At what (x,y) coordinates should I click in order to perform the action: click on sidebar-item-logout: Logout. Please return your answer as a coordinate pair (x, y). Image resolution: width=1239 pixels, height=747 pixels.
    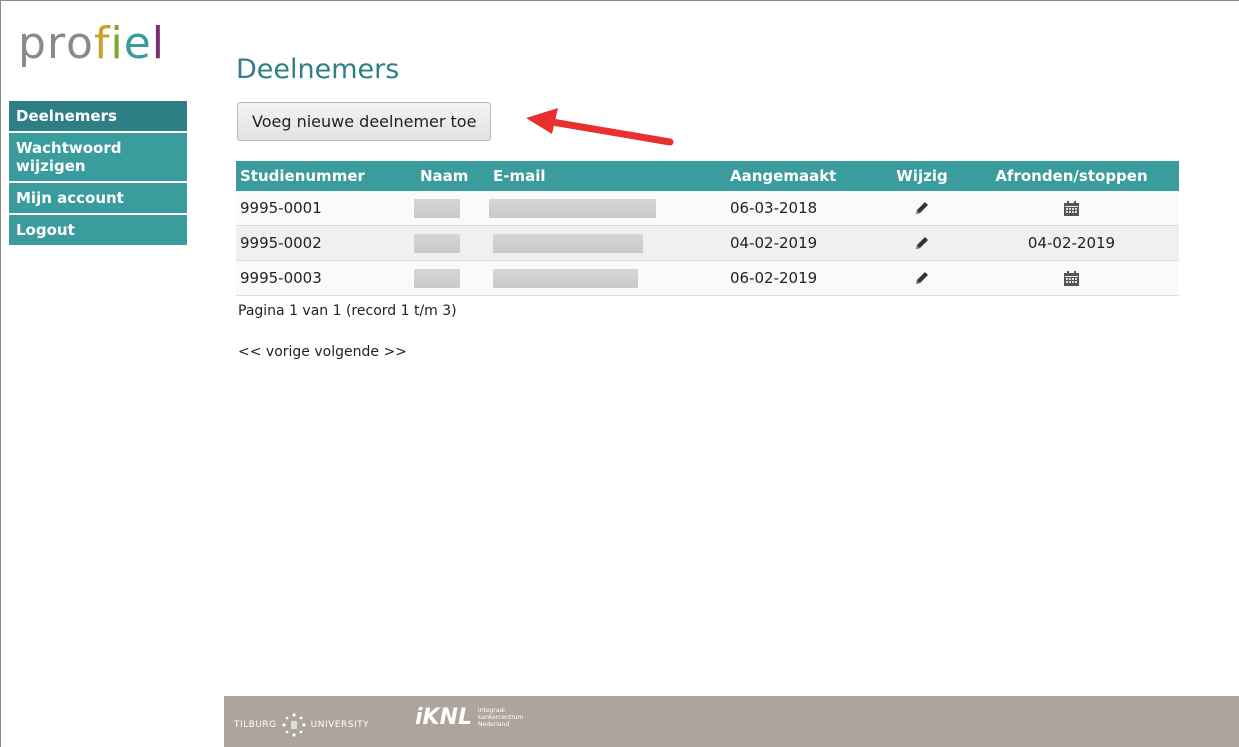
    Looking at the image, I should click on (98, 231).